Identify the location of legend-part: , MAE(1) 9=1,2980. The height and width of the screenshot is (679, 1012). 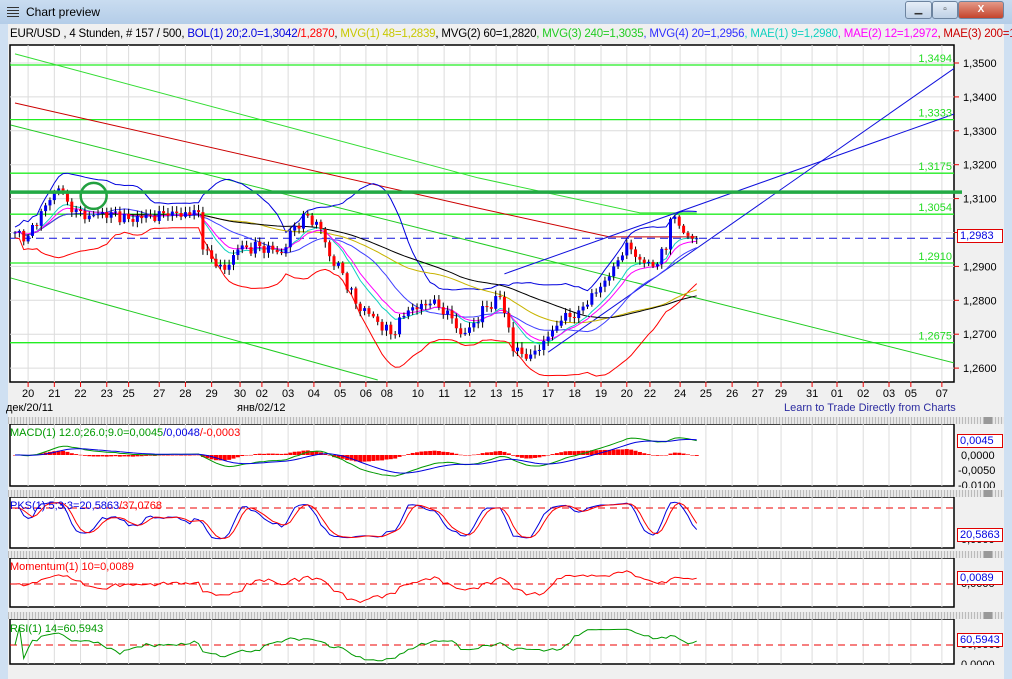
(791, 34).